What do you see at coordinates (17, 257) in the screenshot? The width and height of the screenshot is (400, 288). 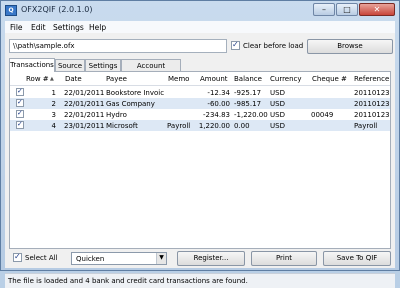 I see `select-all-checkbox` at bounding box center [17, 257].